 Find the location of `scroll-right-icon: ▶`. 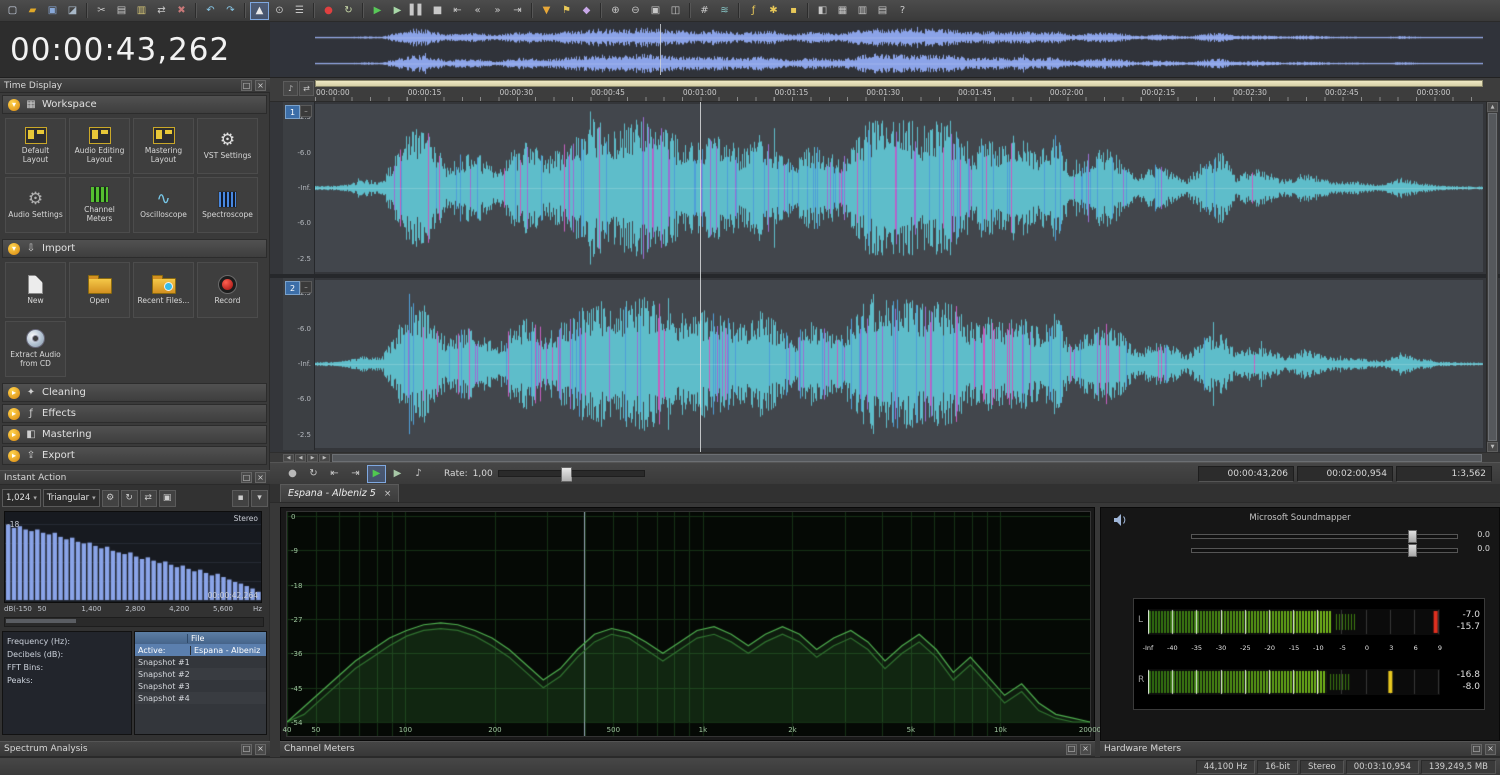

scroll-right-icon: ▶ is located at coordinates (324, 458).